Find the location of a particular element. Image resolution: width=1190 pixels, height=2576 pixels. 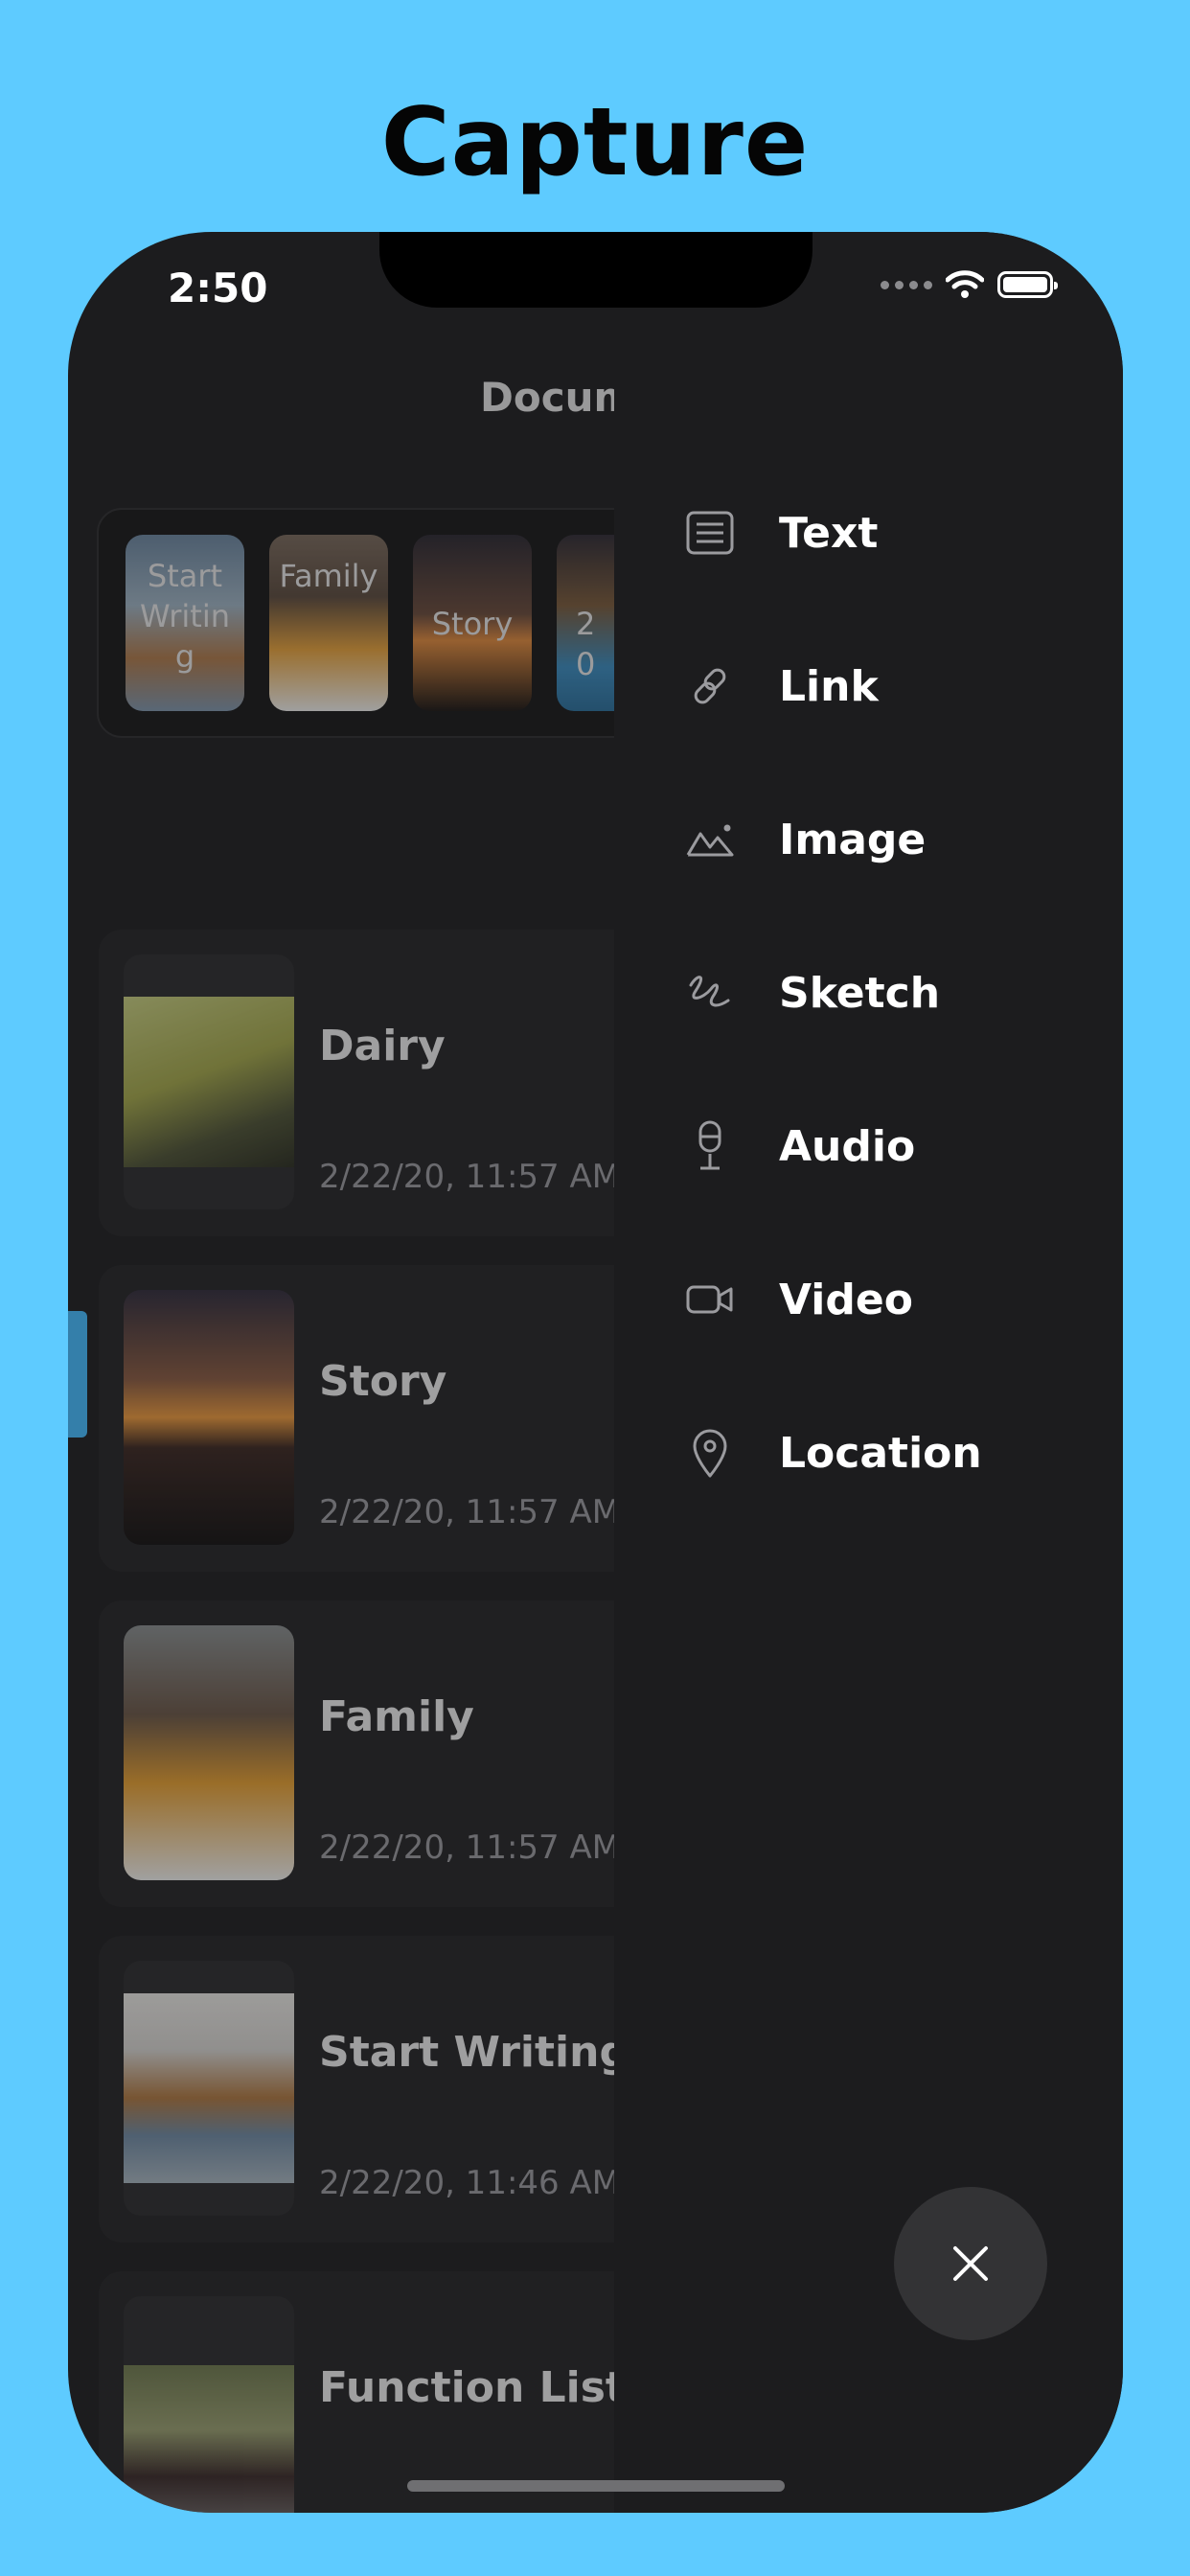

signal-icon is located at coordinates (906, 284).